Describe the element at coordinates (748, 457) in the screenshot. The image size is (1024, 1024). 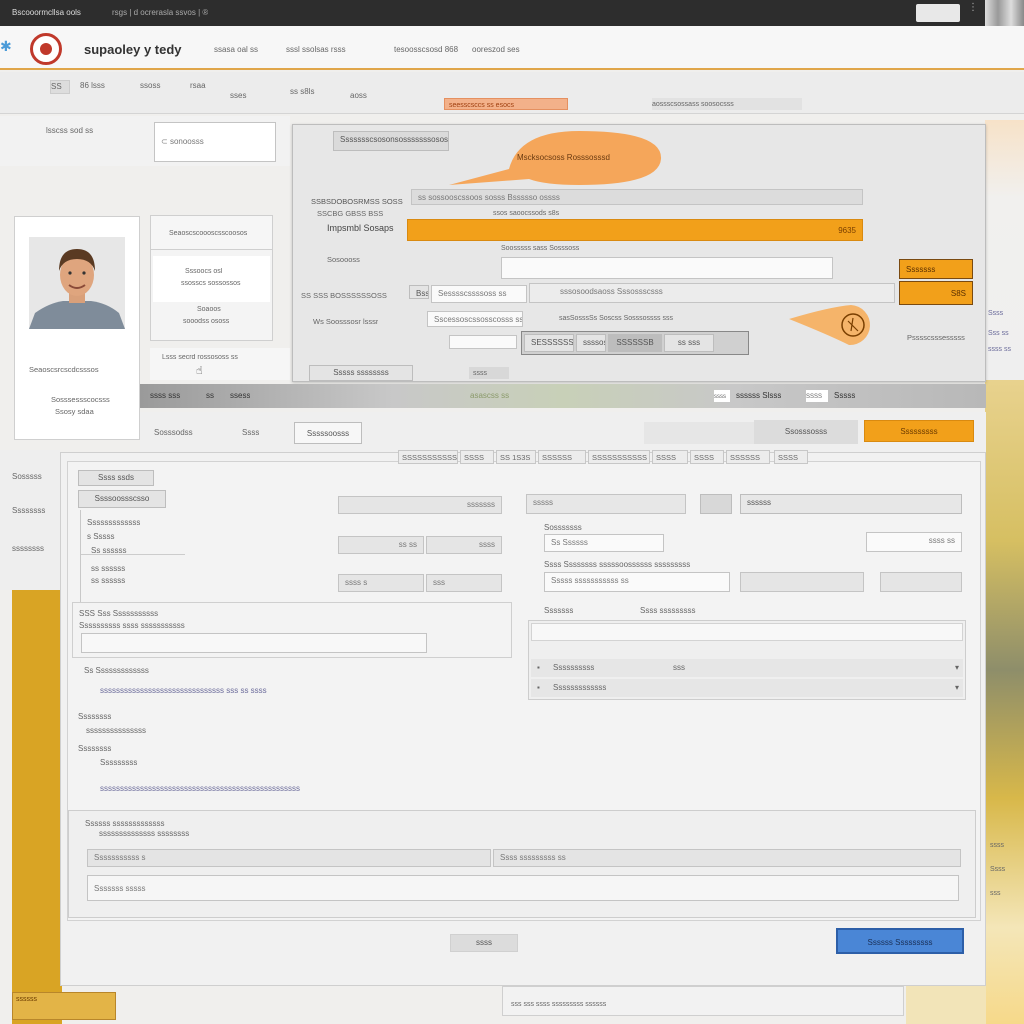
I see `tab-8: SSSSSS` at that location.